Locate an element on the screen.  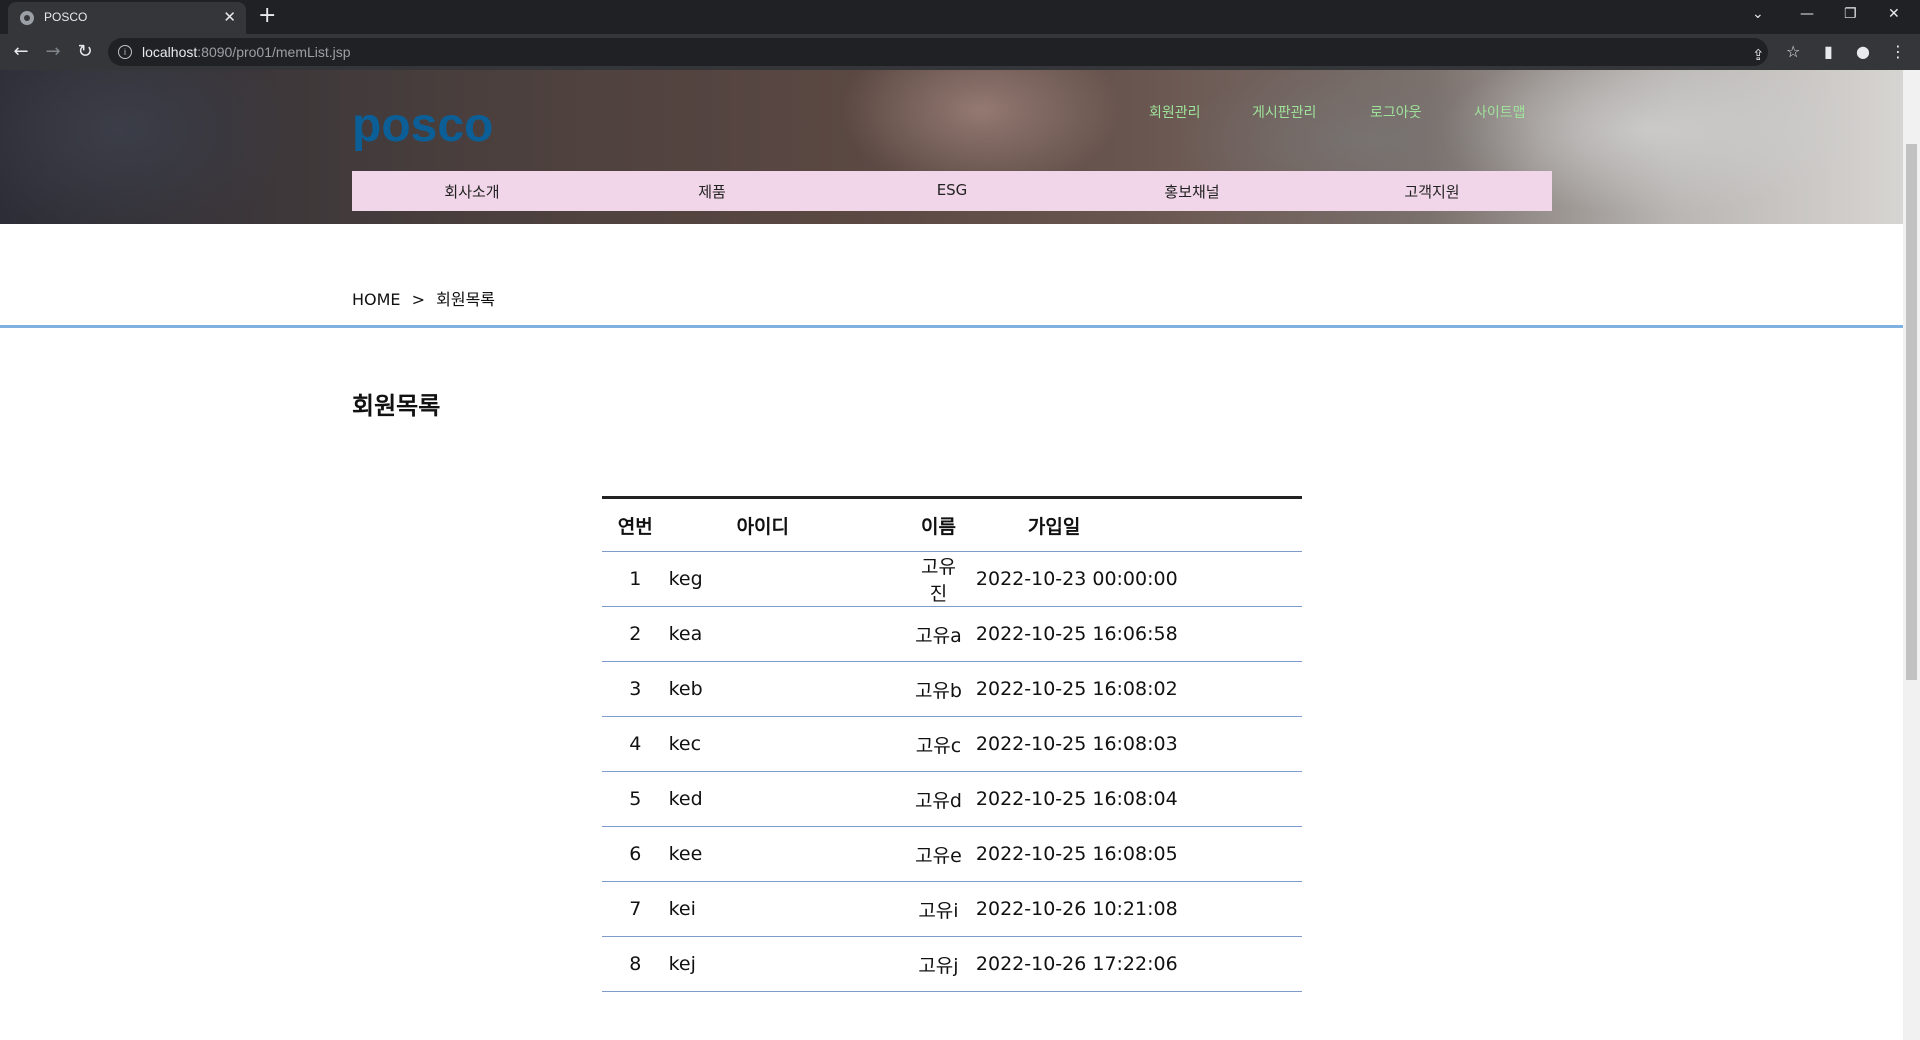
cell-name: 고유j is located at coordinates (938, 964).